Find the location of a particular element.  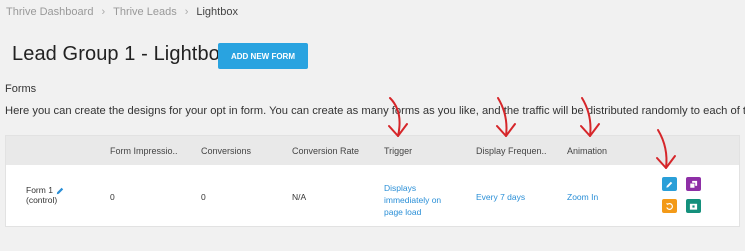

impressions-value: 0 is located at coordinates (112, 197).